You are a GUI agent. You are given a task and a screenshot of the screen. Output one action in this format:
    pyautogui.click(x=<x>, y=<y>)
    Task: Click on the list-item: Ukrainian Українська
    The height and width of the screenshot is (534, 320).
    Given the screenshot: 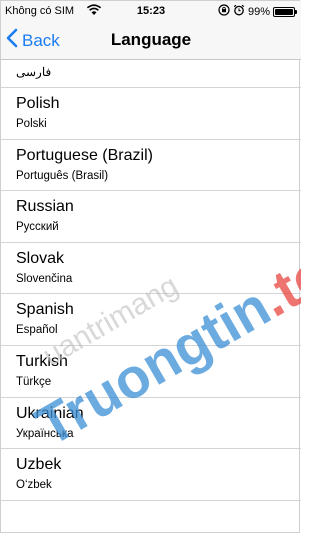 What is the action you would take?
    pyautogui.click(x=151, y=424)
    